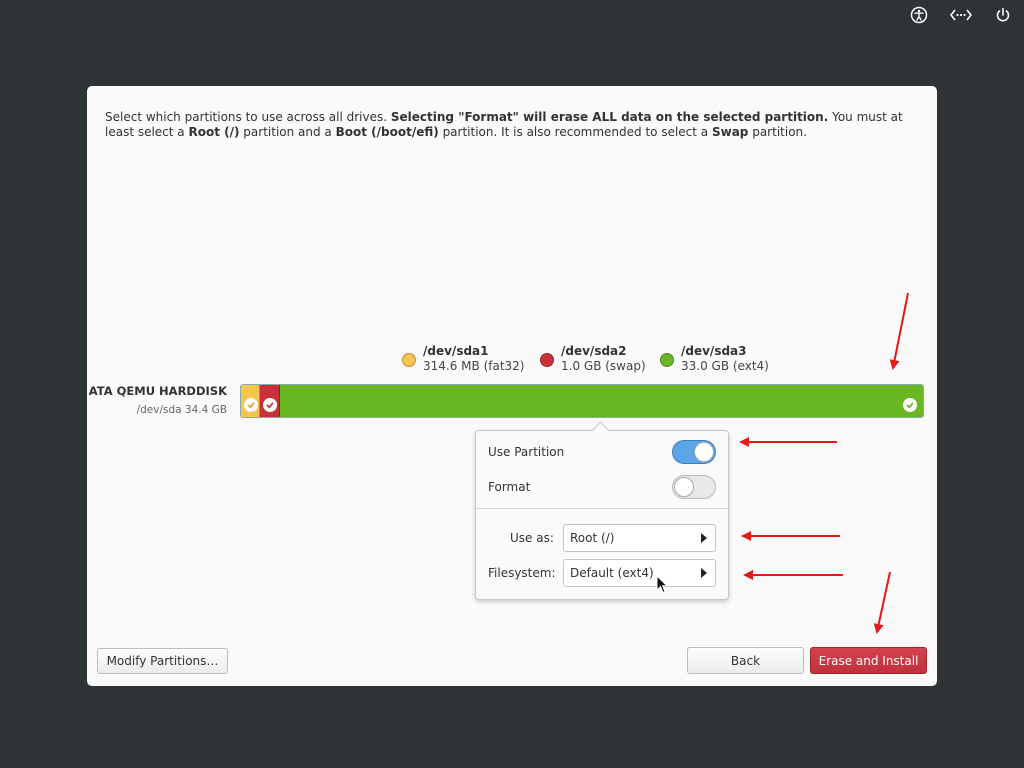 The width and height of the screenshot is (1024, 768). What do you see at coordinates (714, 359) in the screenshot?
I see `legend-item-sda3: /dev/sda3 33.0 GB (ext4)` at bounding box center [714, 359].